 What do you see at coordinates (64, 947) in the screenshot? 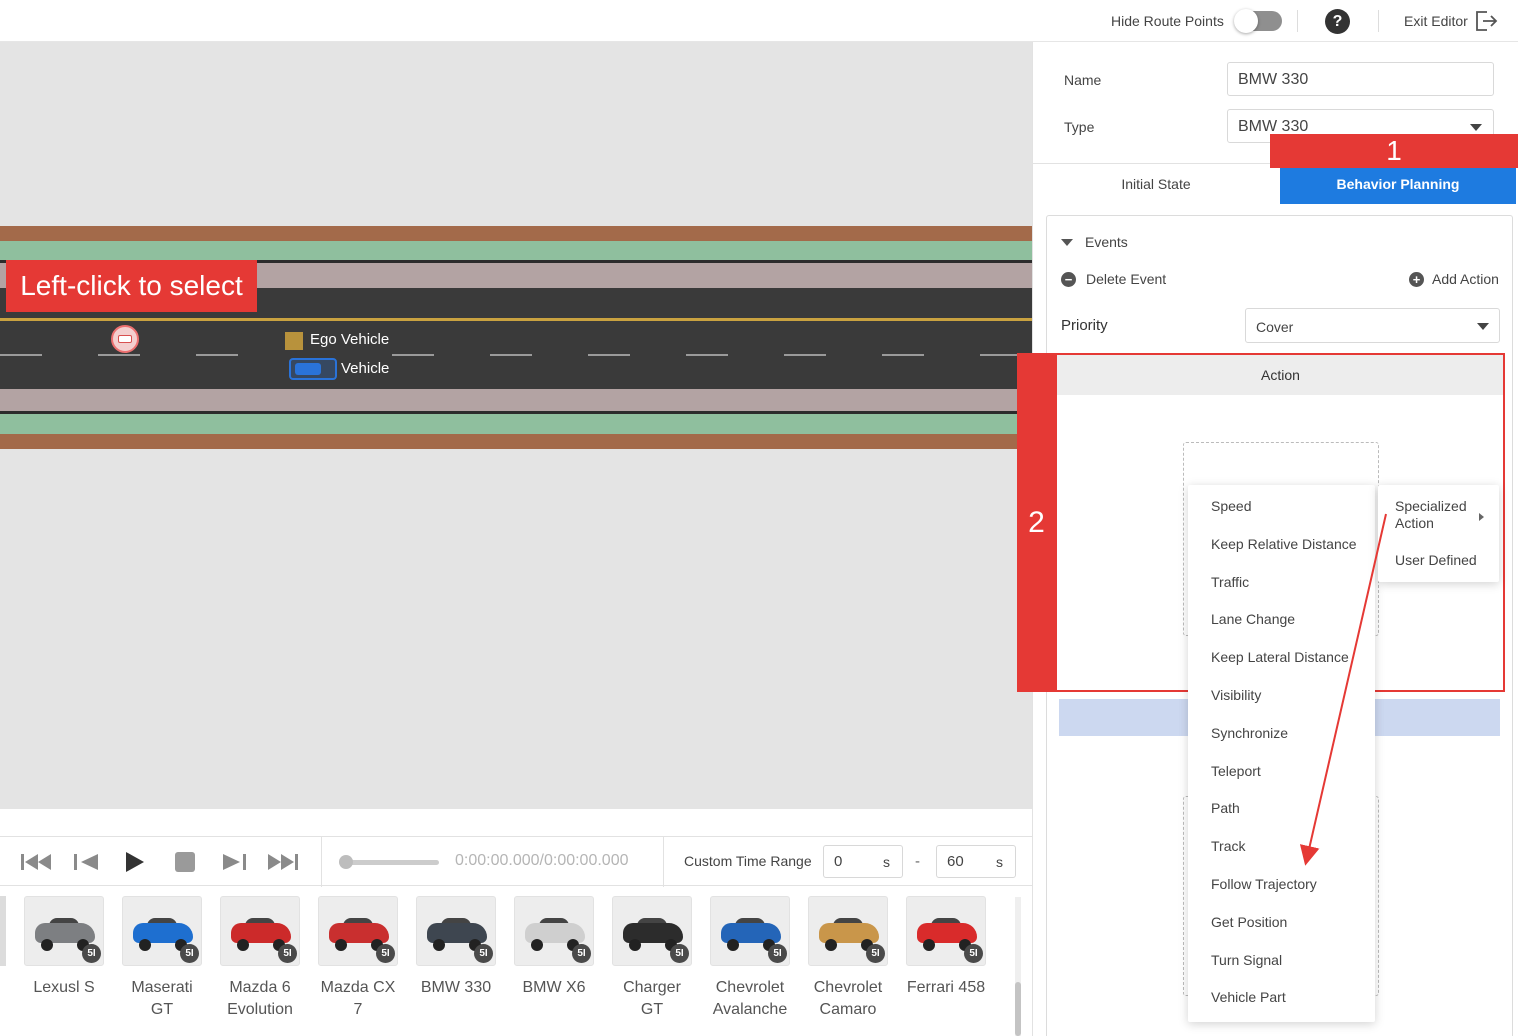
I see `vehicle-card: 5I Lexusl S` at bounding box center [64, 947].